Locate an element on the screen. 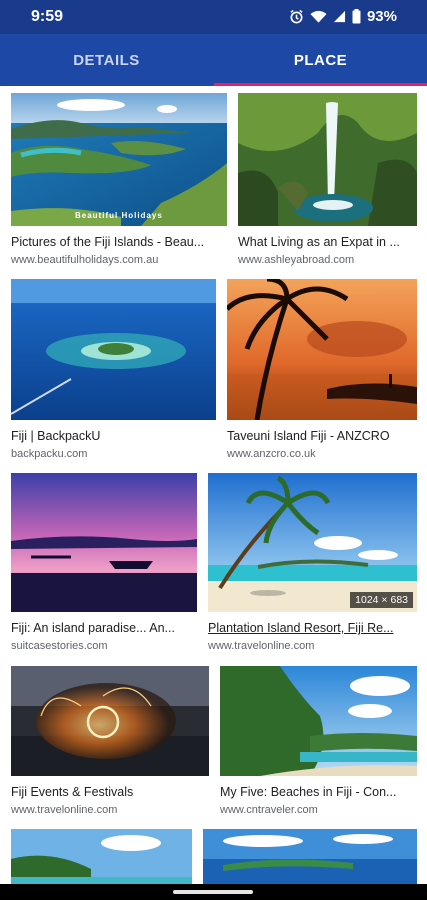  result-thumbnail: 1024 × 683 is located at coordinates (312, 542).